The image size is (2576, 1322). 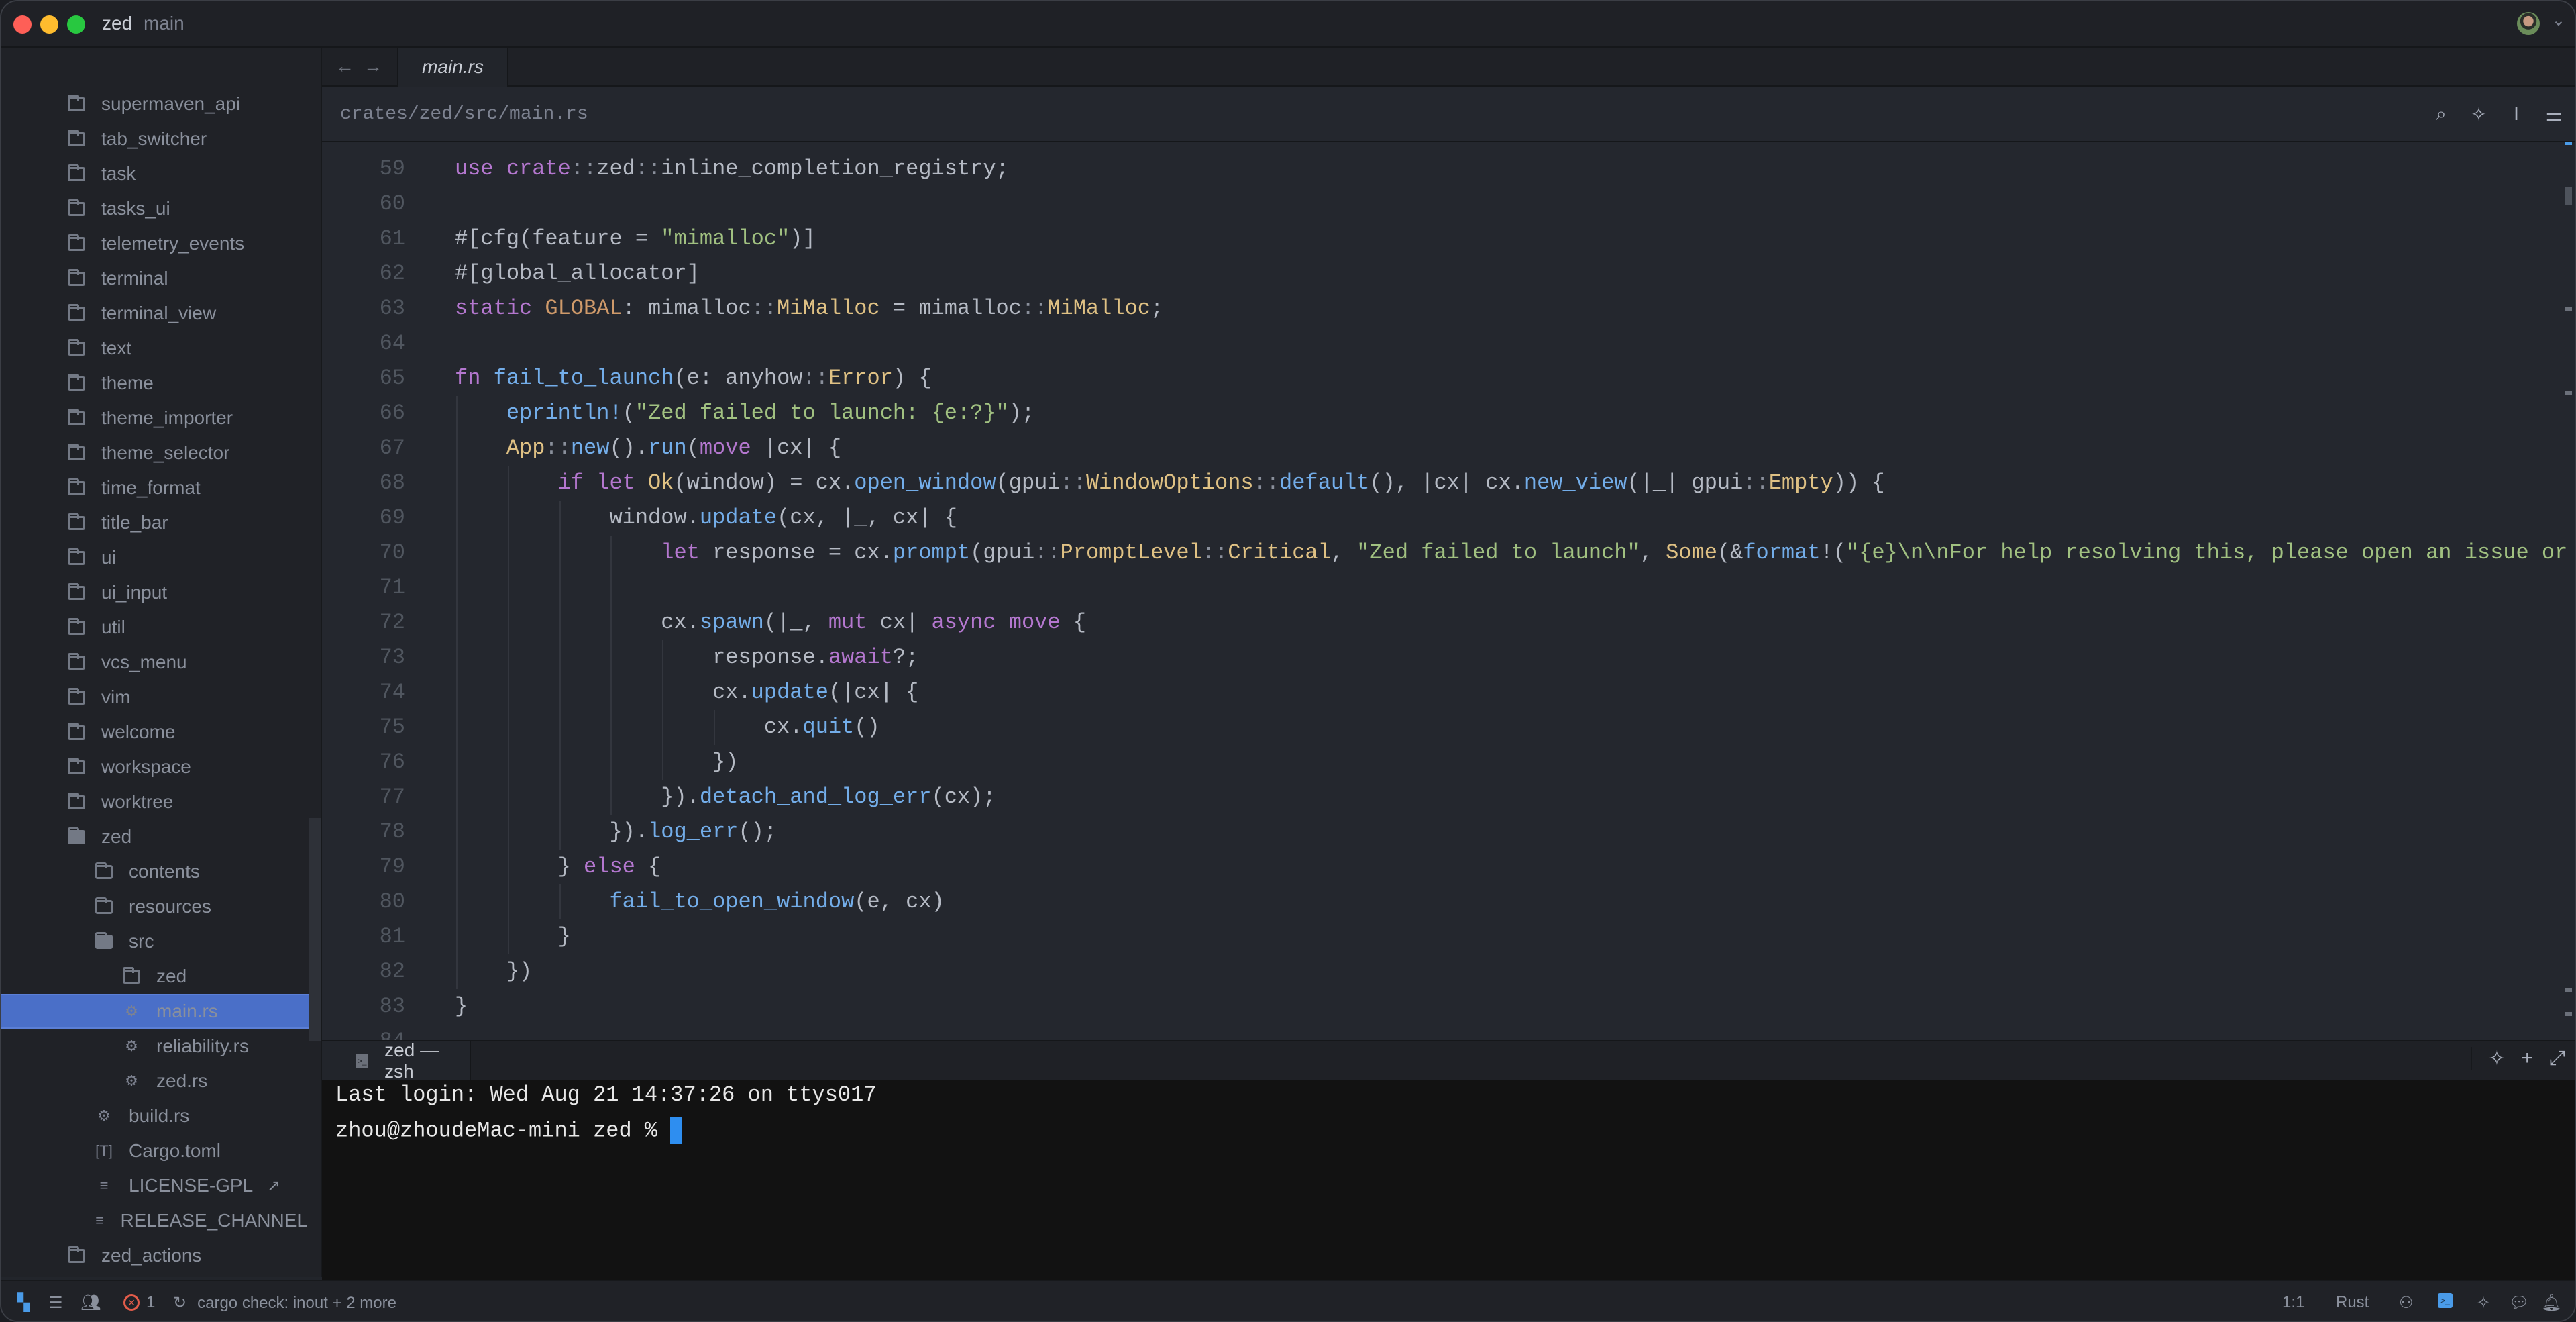 I want to click on code-text: window.update(cx, |_, cx| {, so click(x=706, y=518).